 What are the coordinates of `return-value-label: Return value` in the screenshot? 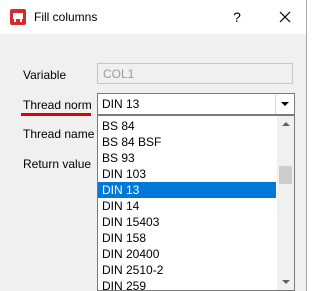 It's located at (57, 164).